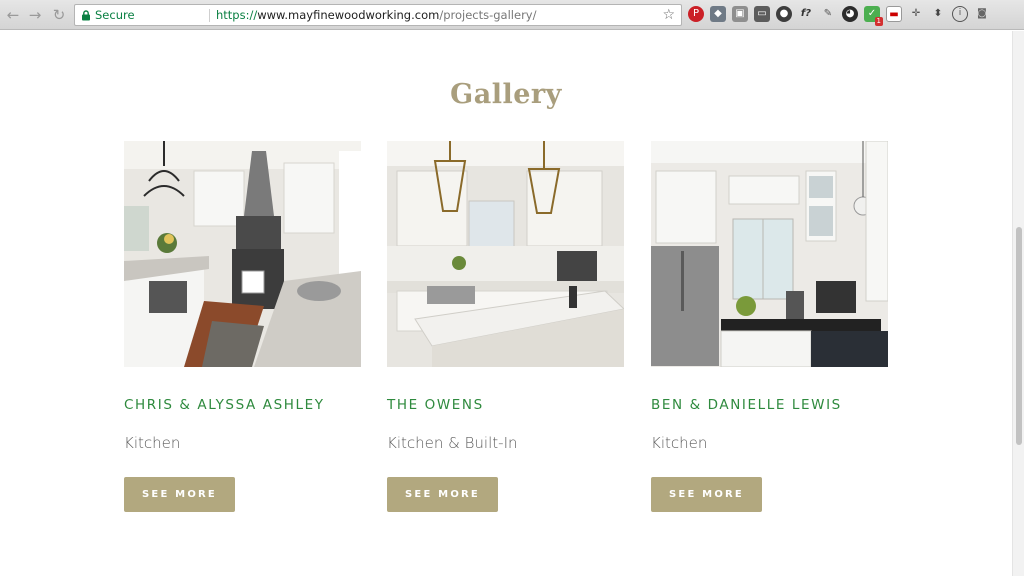  What do you see at coordinates (35, 15) in the screenshot?
I see `forward-arrow-icon: →` at bounding box center [35, 15].